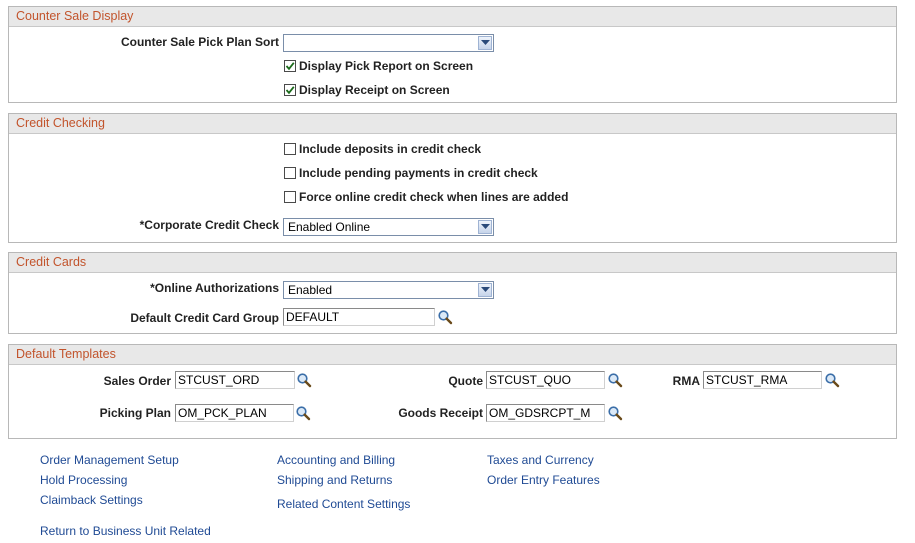 This screenshot has height=543, width=915. What do you see at coordinates (204, 318) in the screenshot?
I see `default-credit-card-group-label: Default Credit Card Group` at bounding box center [204, 318].